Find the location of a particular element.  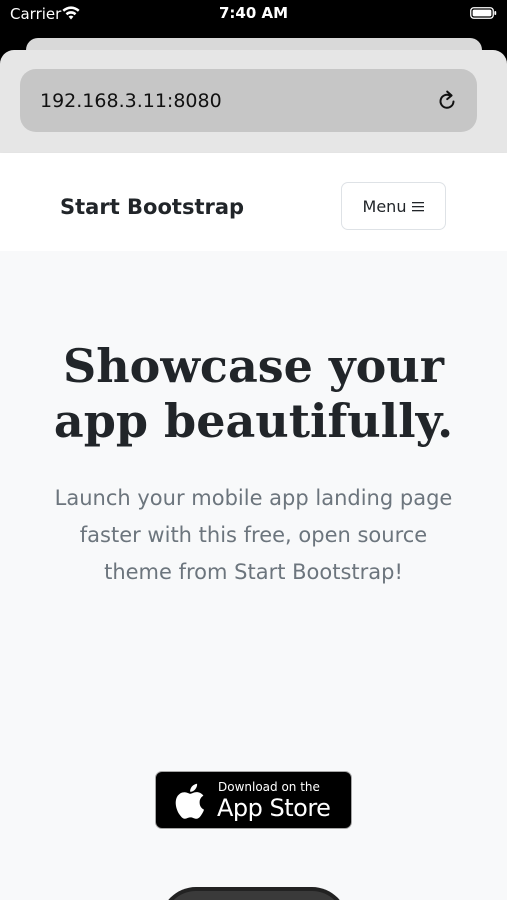

battery-icon is located at coordinates (483, 13).